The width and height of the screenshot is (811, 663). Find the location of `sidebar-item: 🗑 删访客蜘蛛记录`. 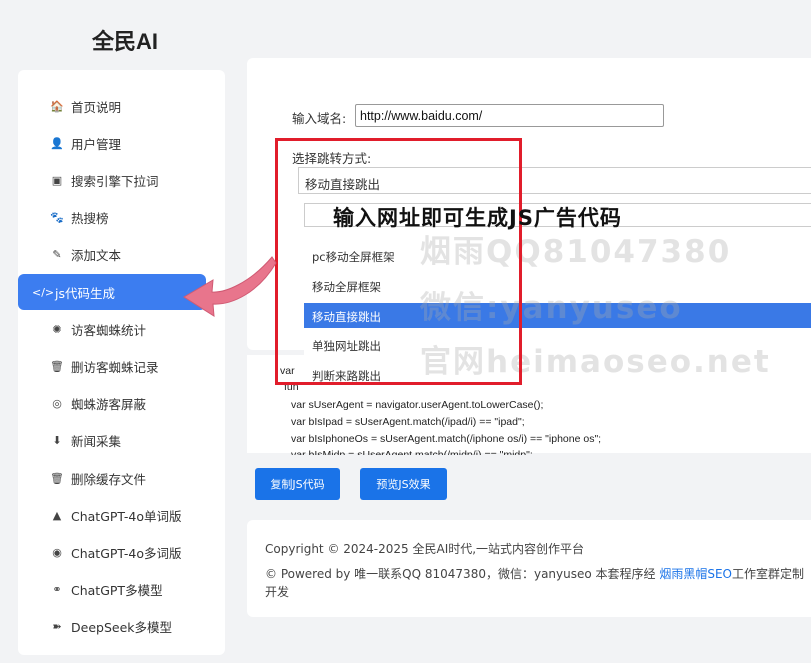

sidebar-item: 🗑 删访客蜘蛛记录 is located at coordinates (112, 366).